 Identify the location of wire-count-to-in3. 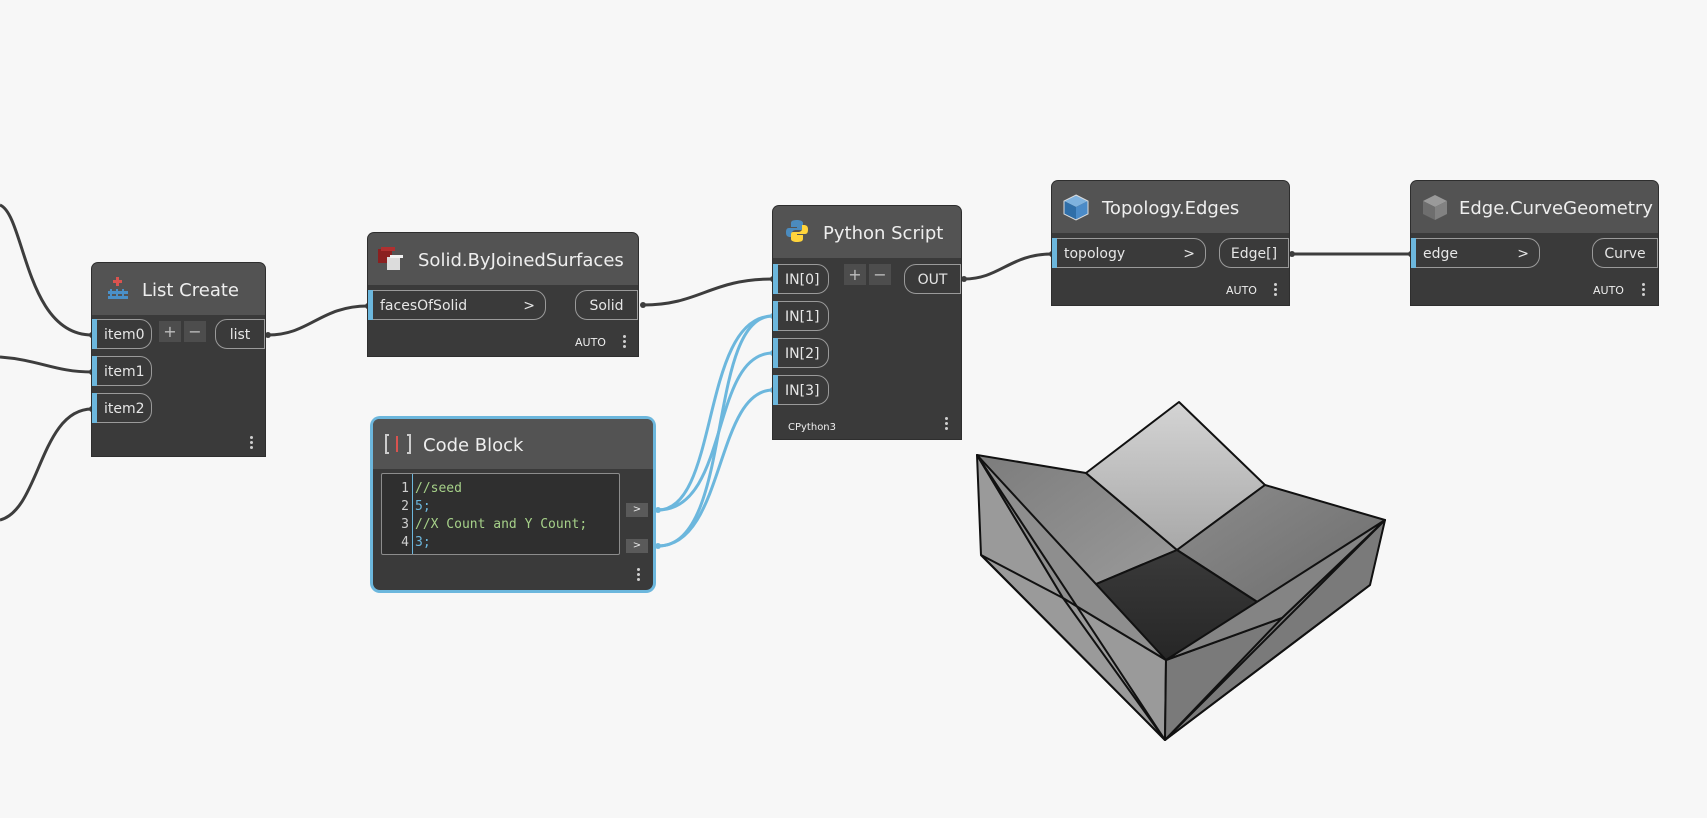
(715, 468).